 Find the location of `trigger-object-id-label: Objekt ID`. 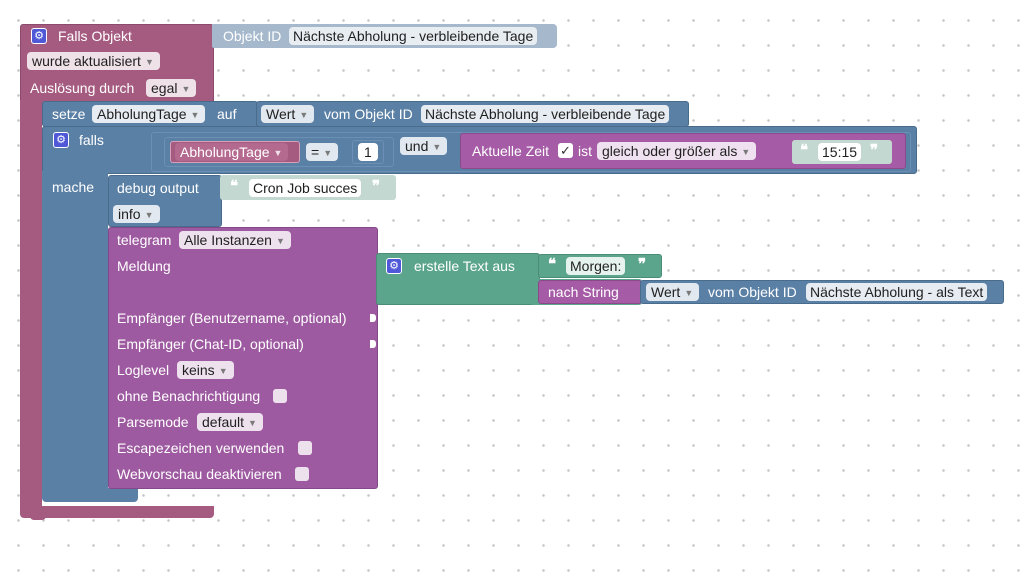

trigger-object-id-label: Objekt ID is located at coordinates (252, 36).